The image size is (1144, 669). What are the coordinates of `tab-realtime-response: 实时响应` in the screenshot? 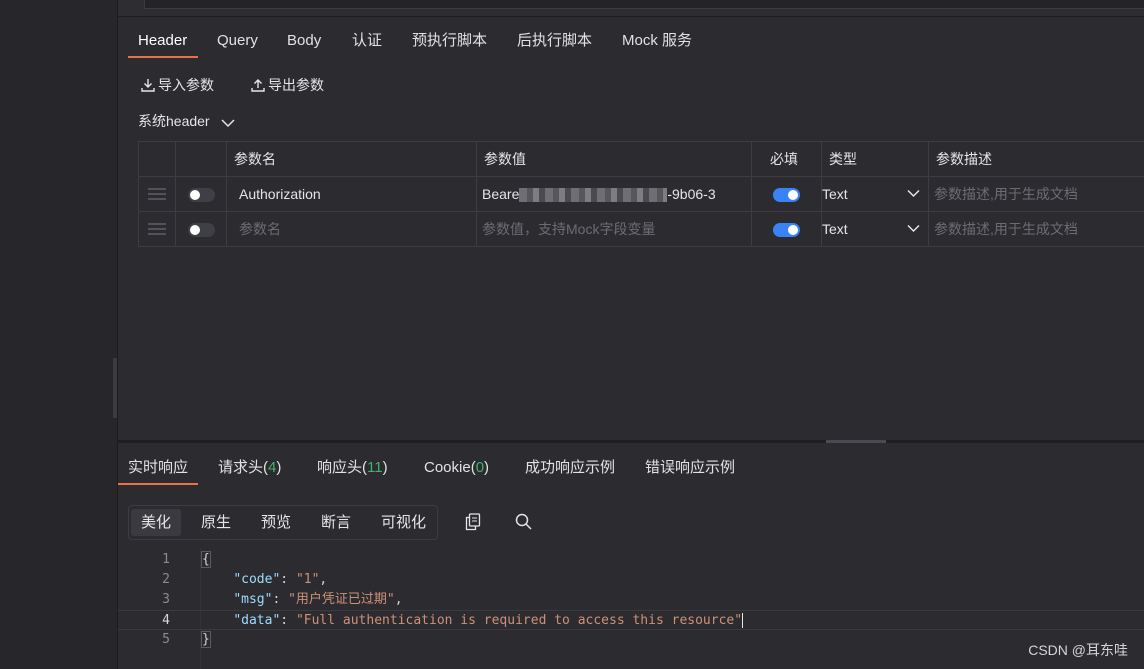 It's located at (158, 468).